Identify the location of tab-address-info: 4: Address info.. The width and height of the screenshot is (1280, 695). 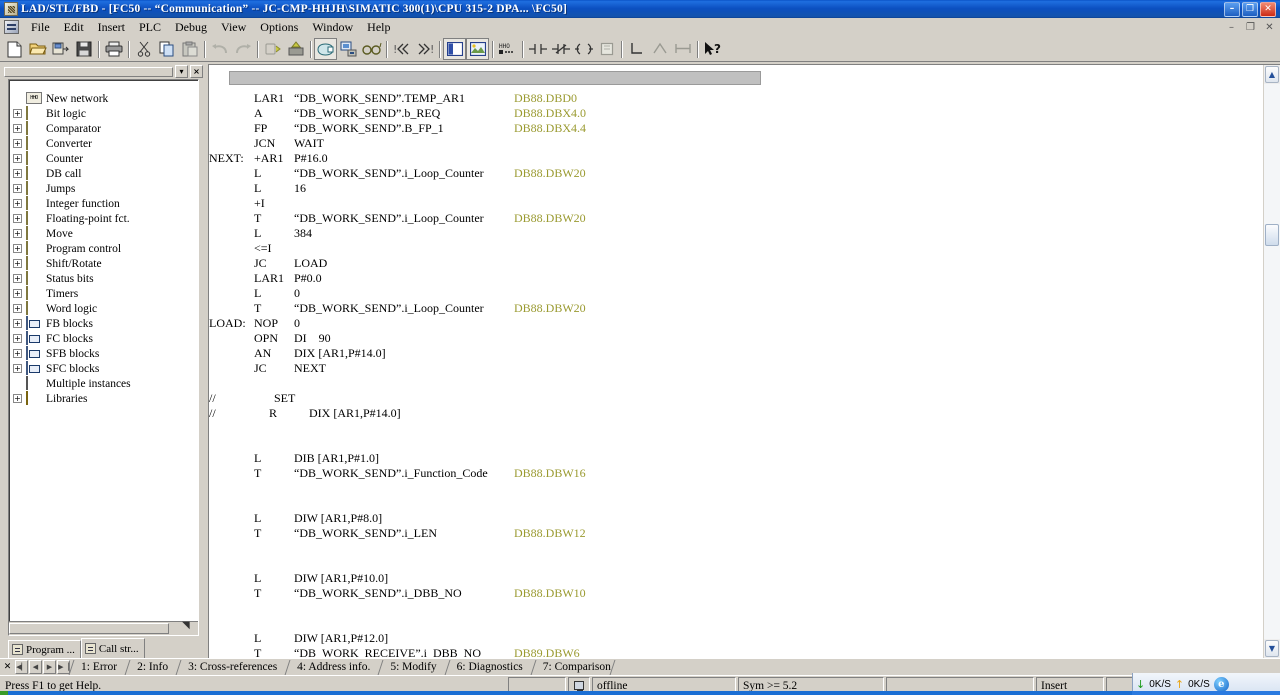
(333, 667).